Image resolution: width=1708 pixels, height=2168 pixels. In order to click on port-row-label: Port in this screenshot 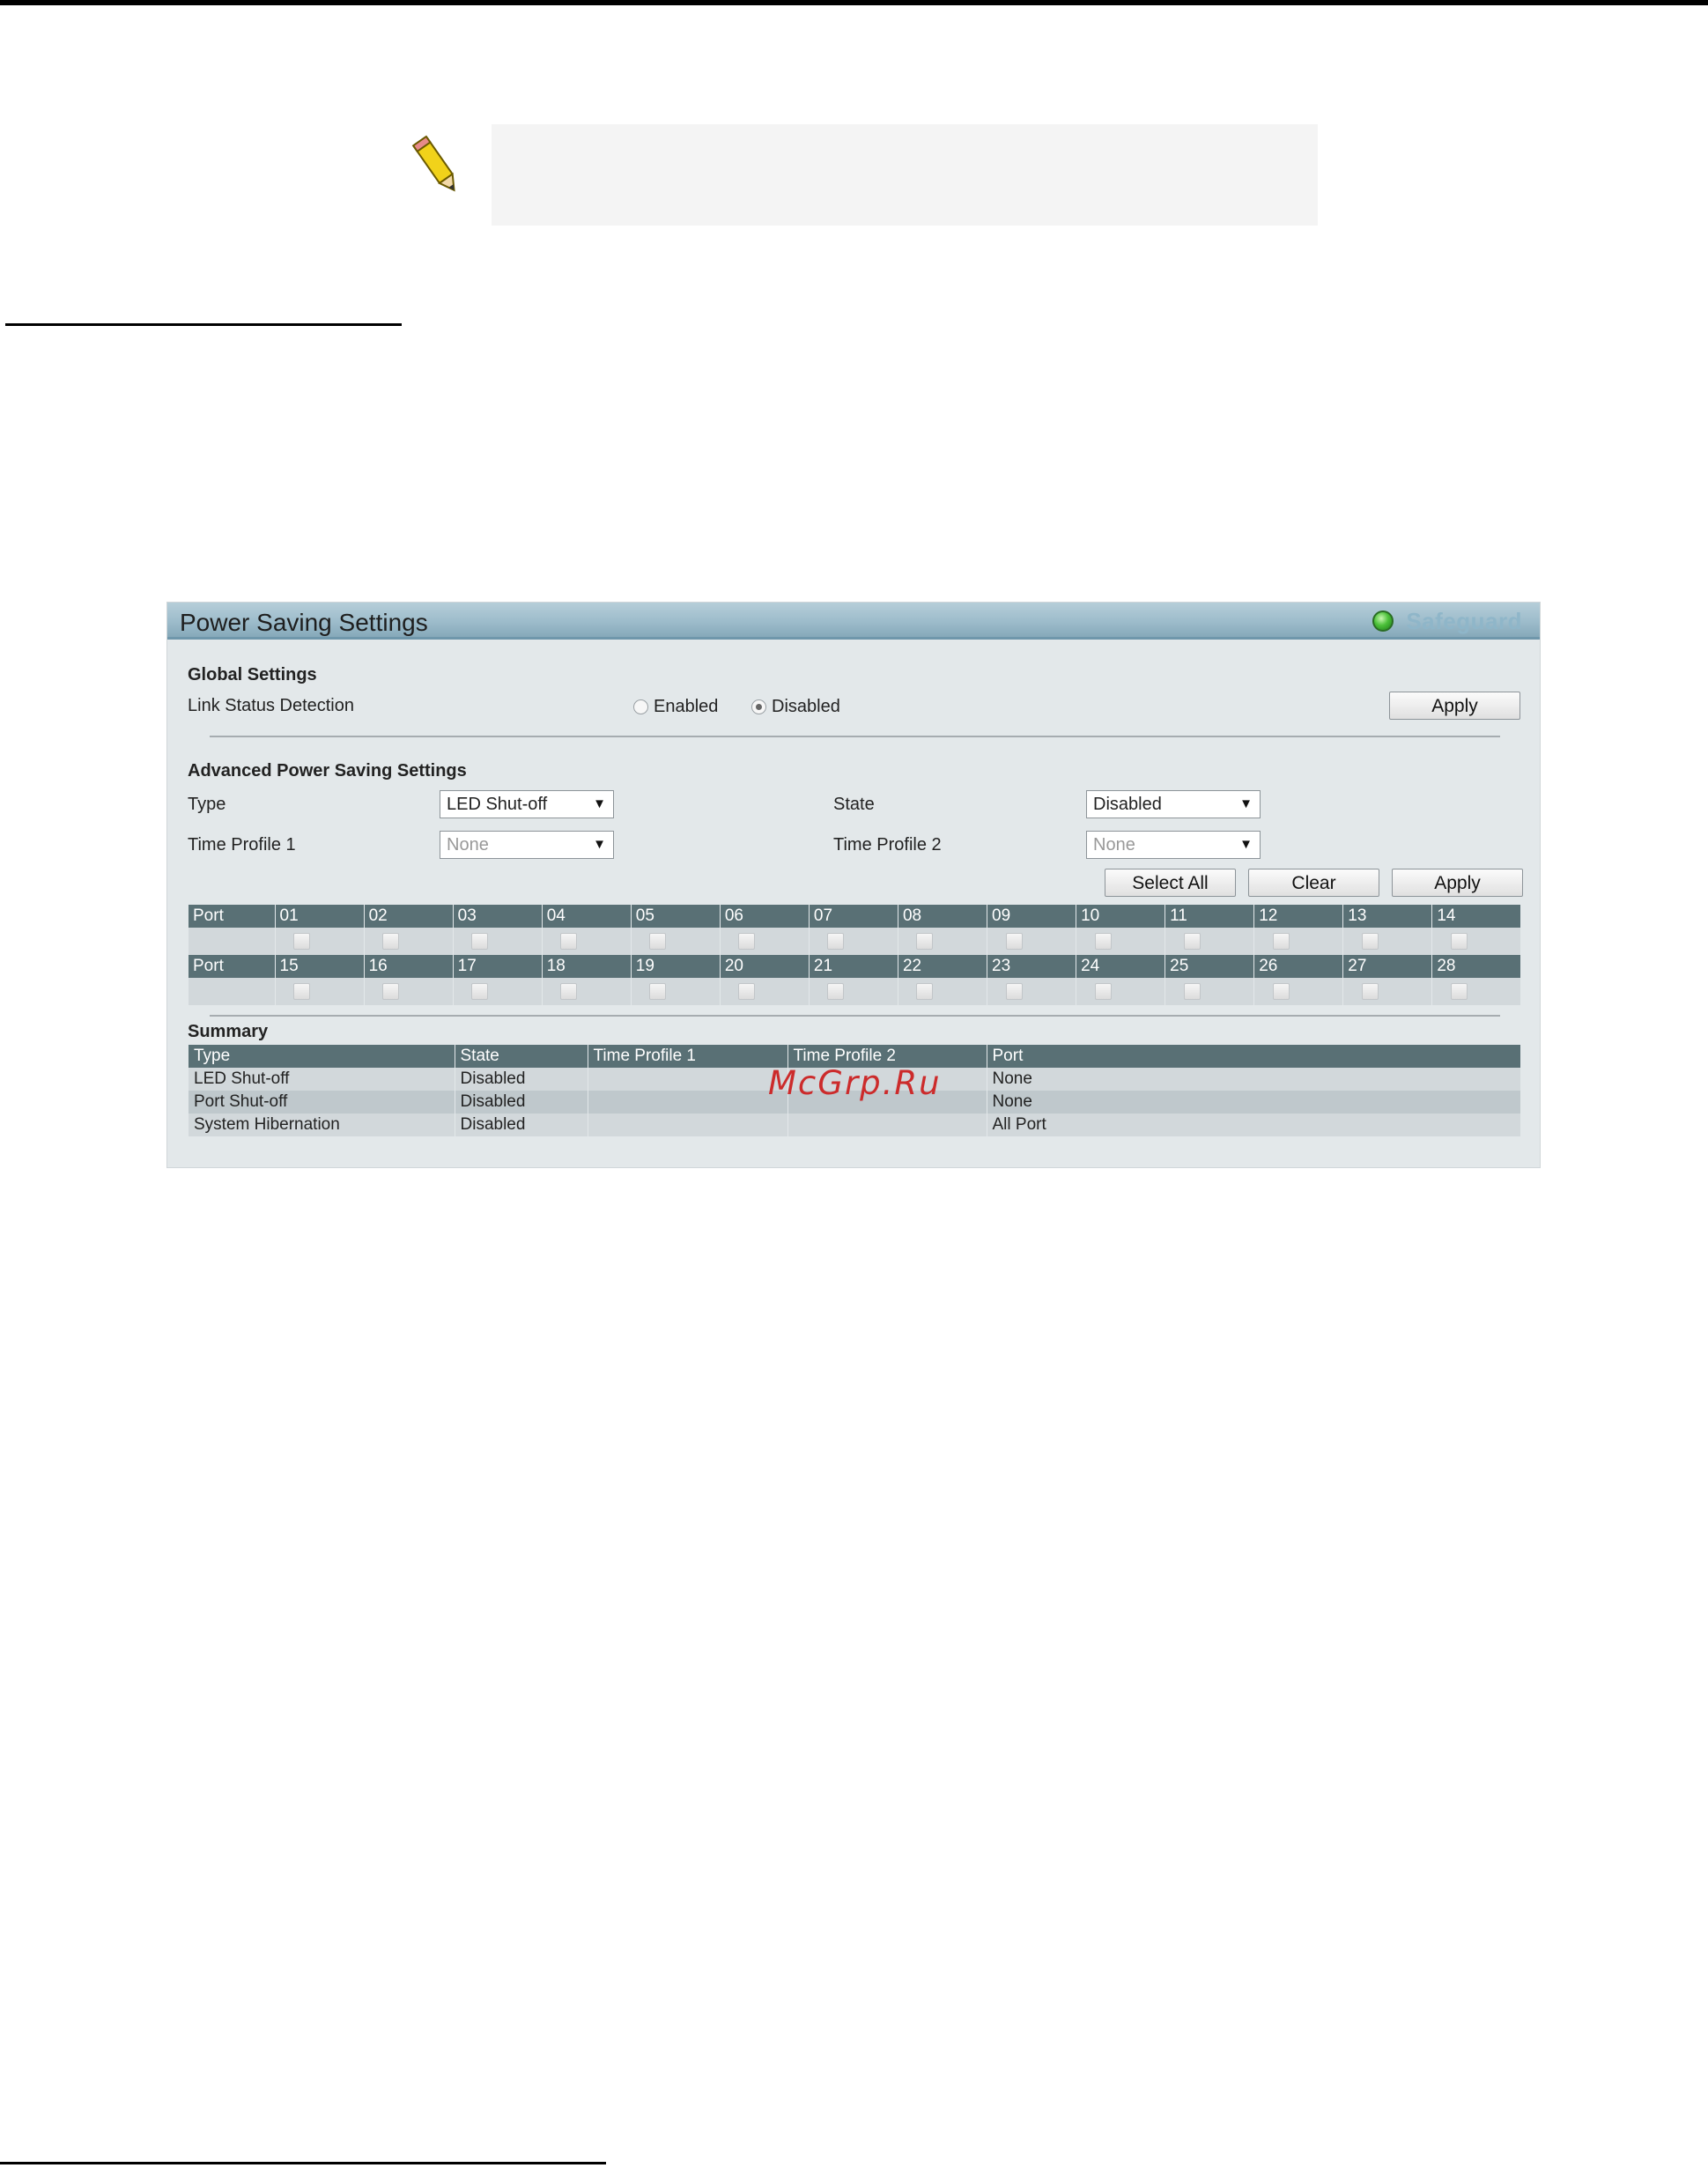, I will do `click(233, 967)`.